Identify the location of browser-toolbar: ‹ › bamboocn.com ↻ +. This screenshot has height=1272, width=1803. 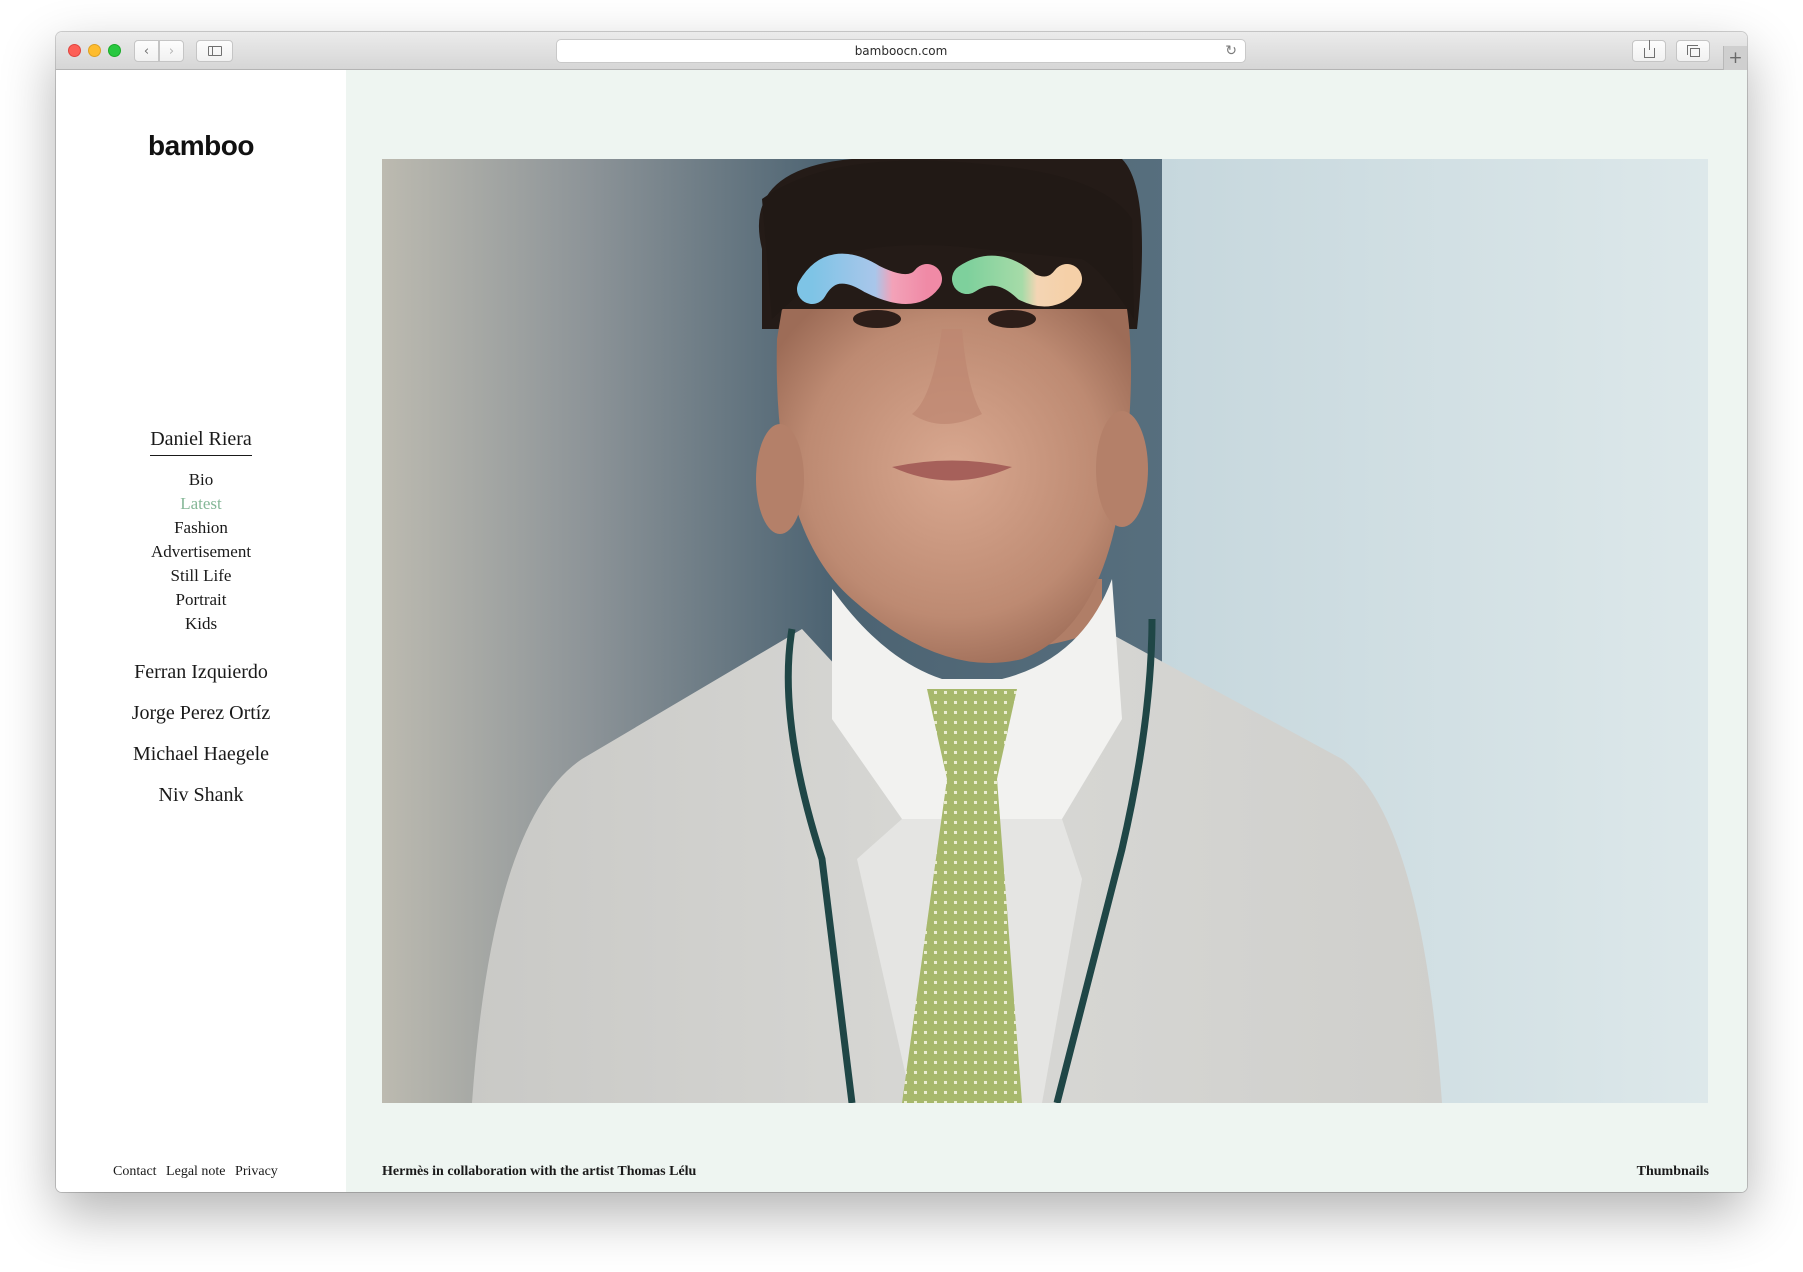
(901, 51).